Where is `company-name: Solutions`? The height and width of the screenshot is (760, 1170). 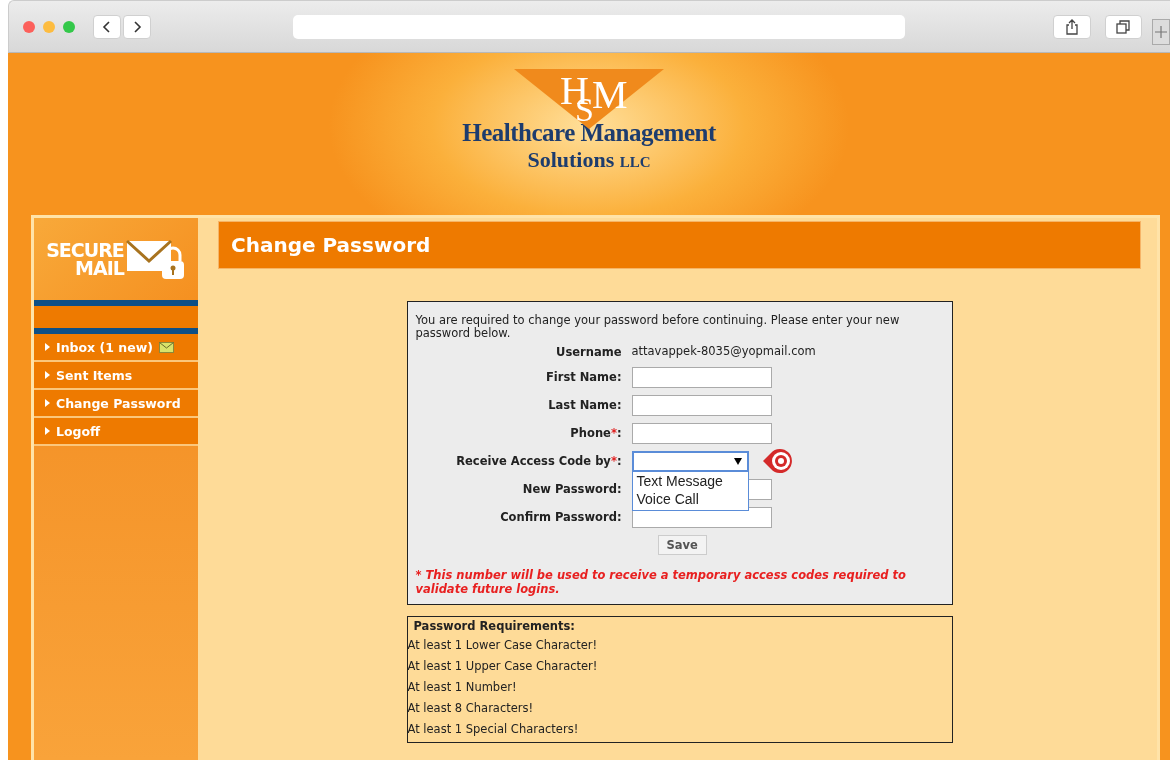 company-name: Solutions is located at coordinates (571, 159).